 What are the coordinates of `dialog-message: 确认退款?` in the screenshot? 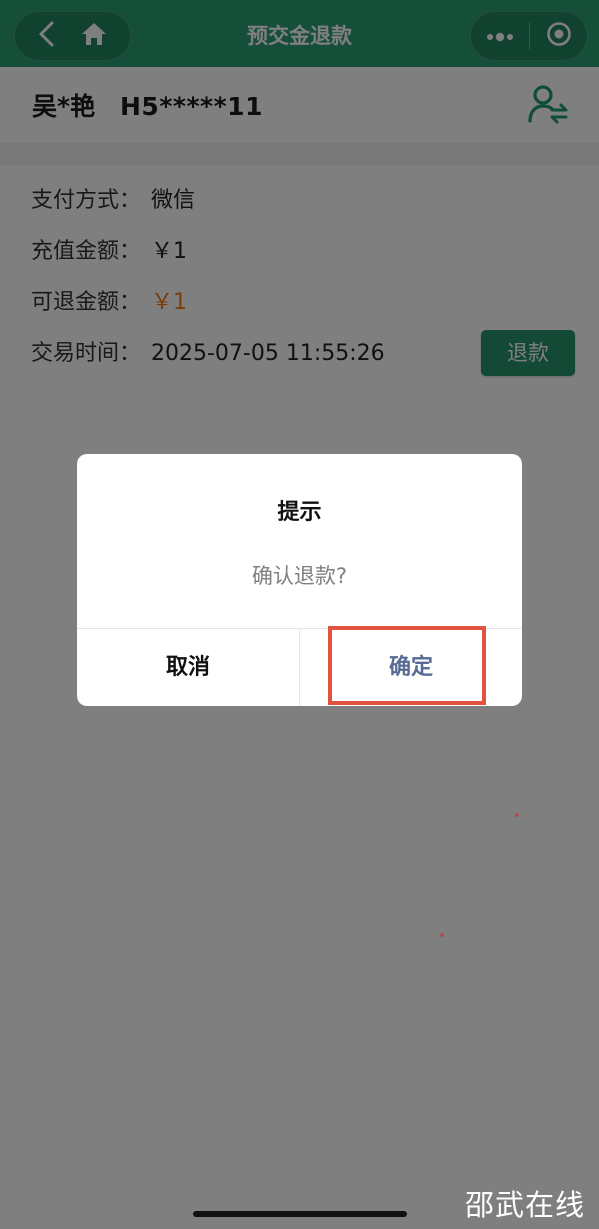 It's located at (299, 576).